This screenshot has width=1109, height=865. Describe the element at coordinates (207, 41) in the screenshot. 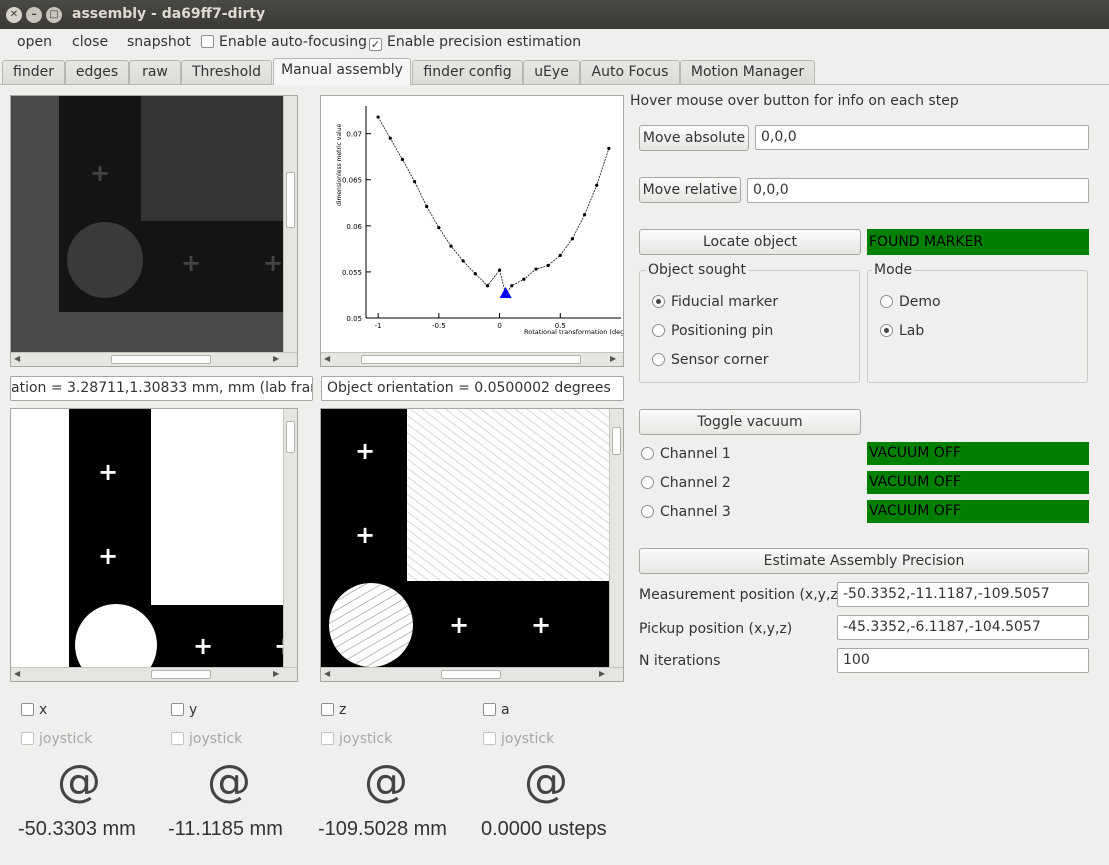

I see `autofocus-checkbox` at that location.